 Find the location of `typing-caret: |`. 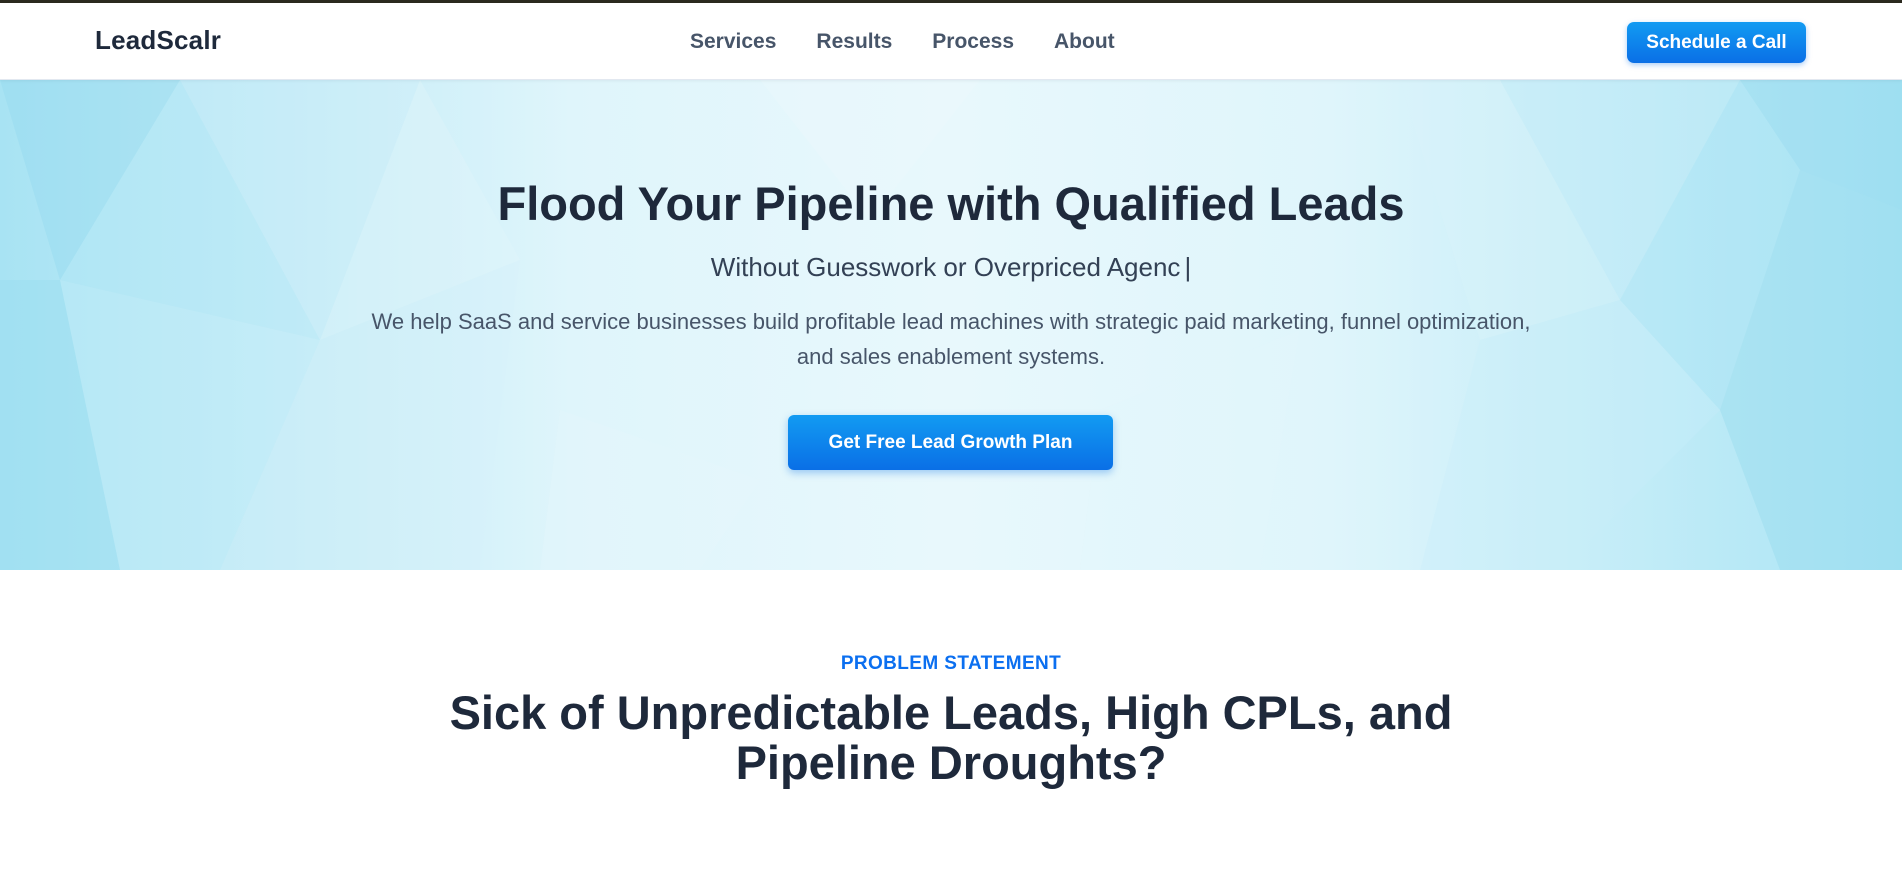

typing-caret: | is located at coordinates (1188, 267).